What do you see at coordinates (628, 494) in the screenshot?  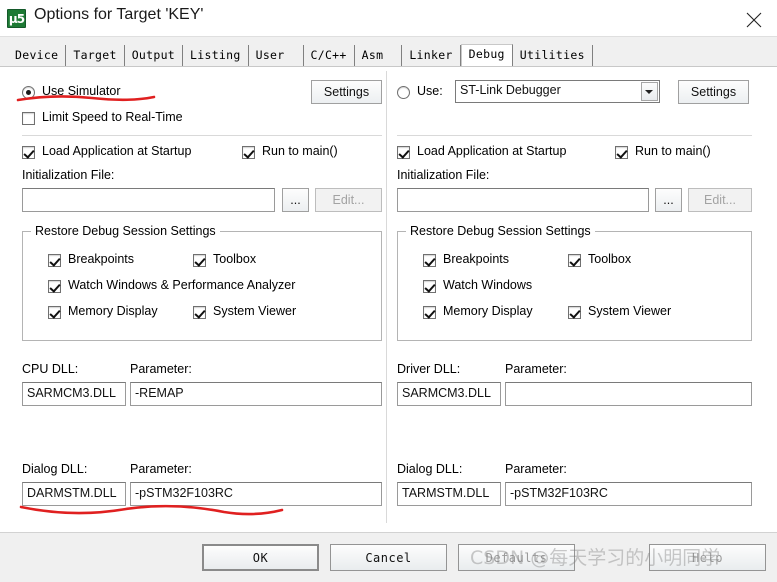 I see `right-dialog-parameter-input: -pSTM32F103RC` at bounding box center [628, 494].